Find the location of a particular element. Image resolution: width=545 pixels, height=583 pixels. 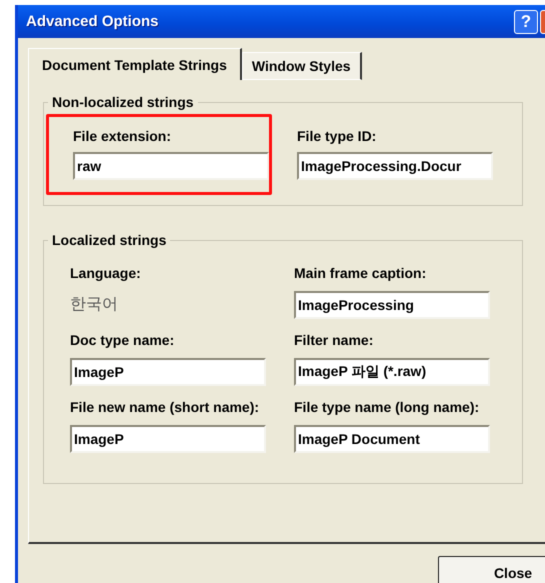

group-title: Non-localized strings is located at coordinates (123, 102).